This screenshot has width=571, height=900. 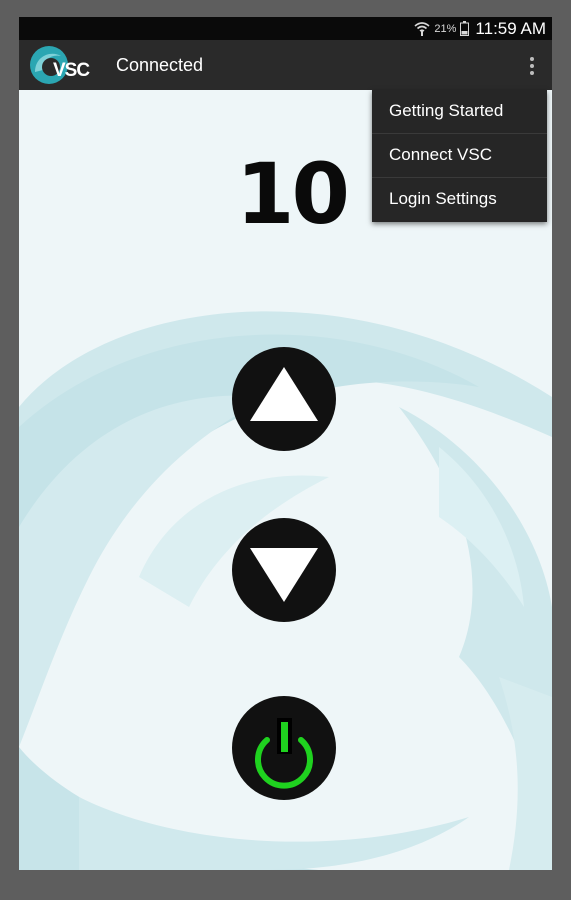 I want to click on menu-item-login-settings: Login Settings, so click(x=459, y=200).